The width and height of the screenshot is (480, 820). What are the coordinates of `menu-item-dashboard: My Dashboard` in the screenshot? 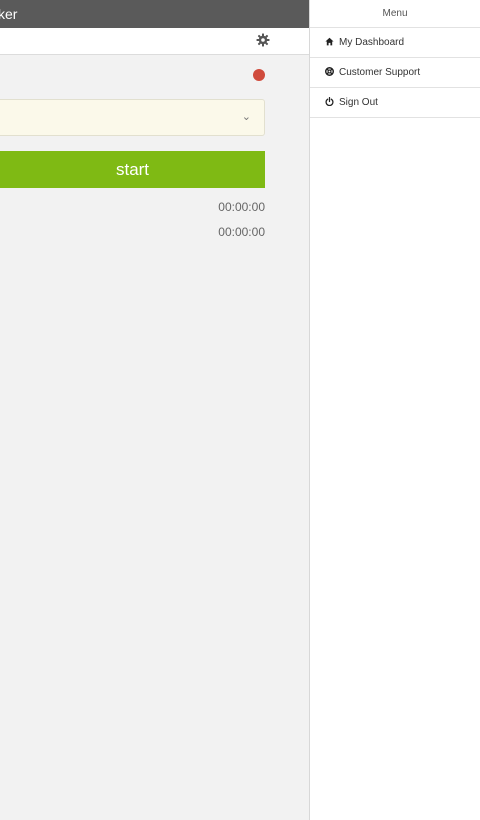 It's located at (395, 43).